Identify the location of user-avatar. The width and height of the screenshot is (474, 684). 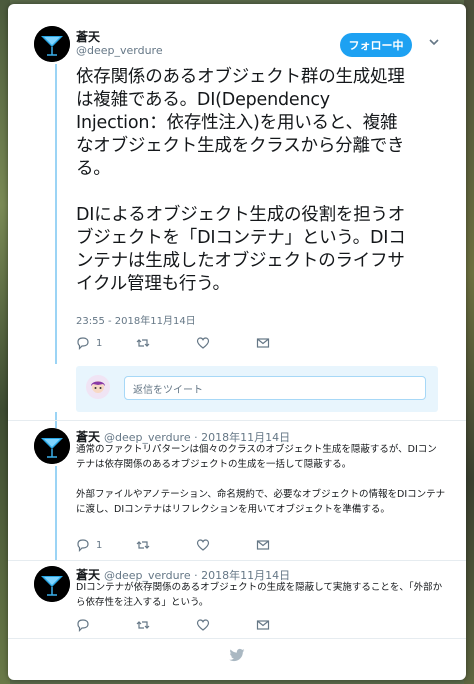
(98, 387).